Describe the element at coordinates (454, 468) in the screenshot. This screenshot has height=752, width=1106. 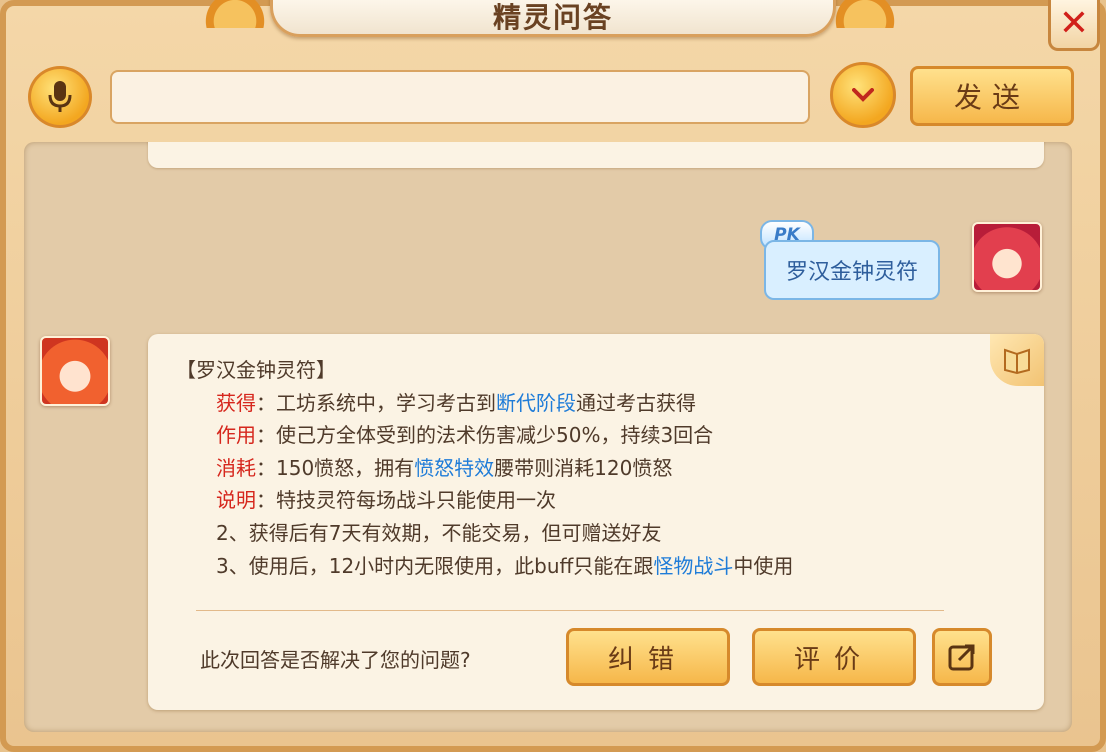
I see `link-rage-effect: 愤怒特效` at that location.